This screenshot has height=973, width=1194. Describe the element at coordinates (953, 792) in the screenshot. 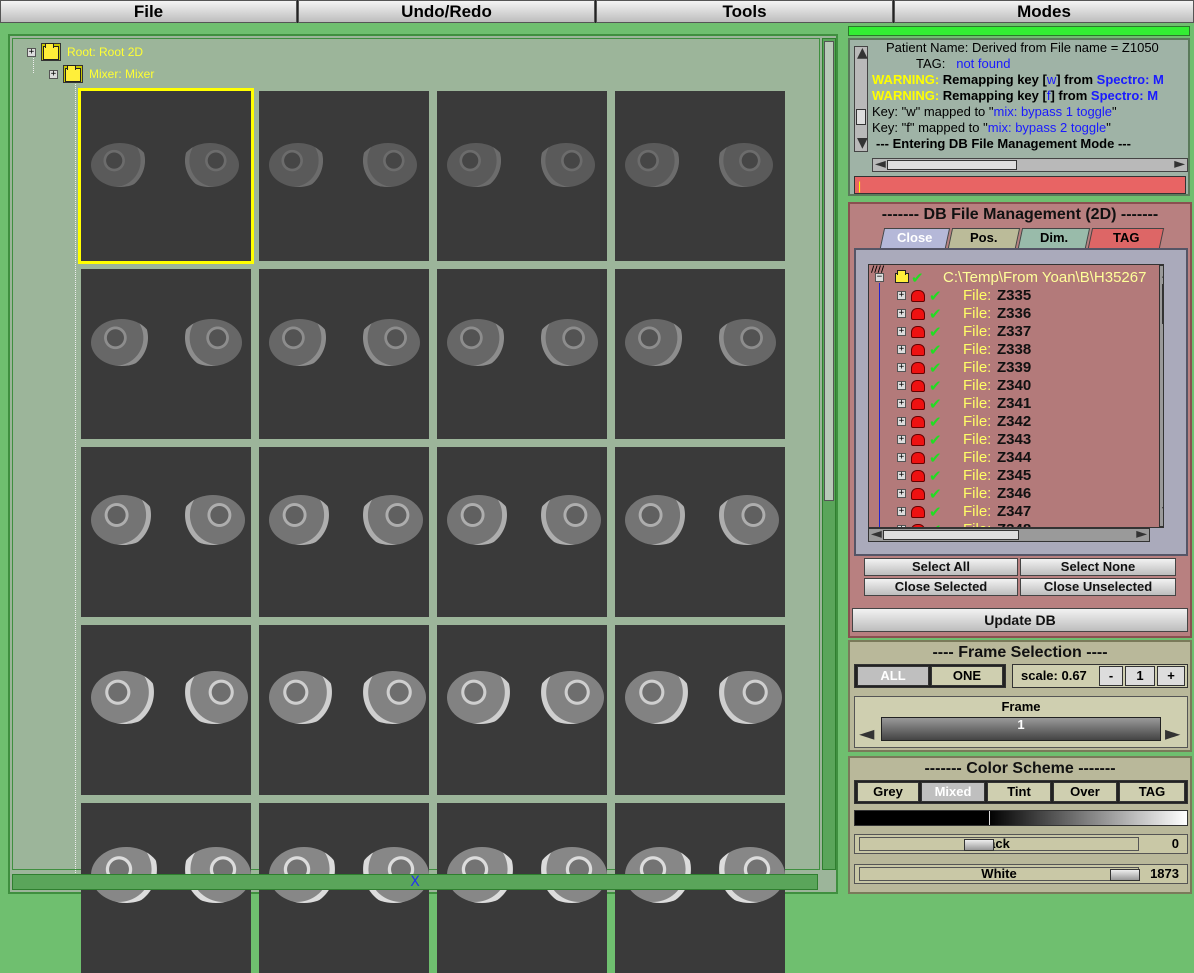

I see `scheme-mixed-button: Mixed` at that location.